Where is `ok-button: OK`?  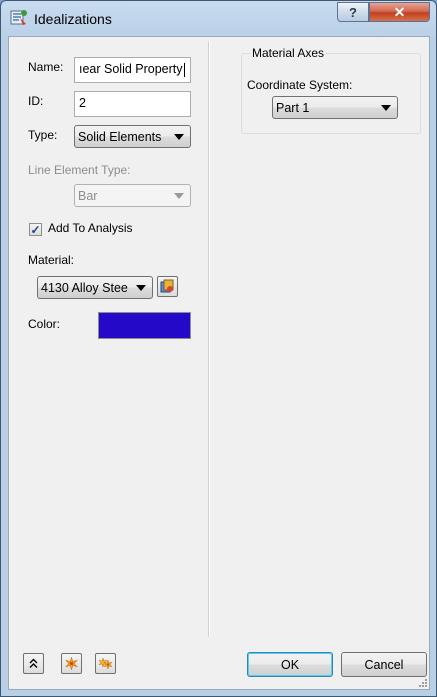 ok-button: OK is located at coordinates (290, 664).